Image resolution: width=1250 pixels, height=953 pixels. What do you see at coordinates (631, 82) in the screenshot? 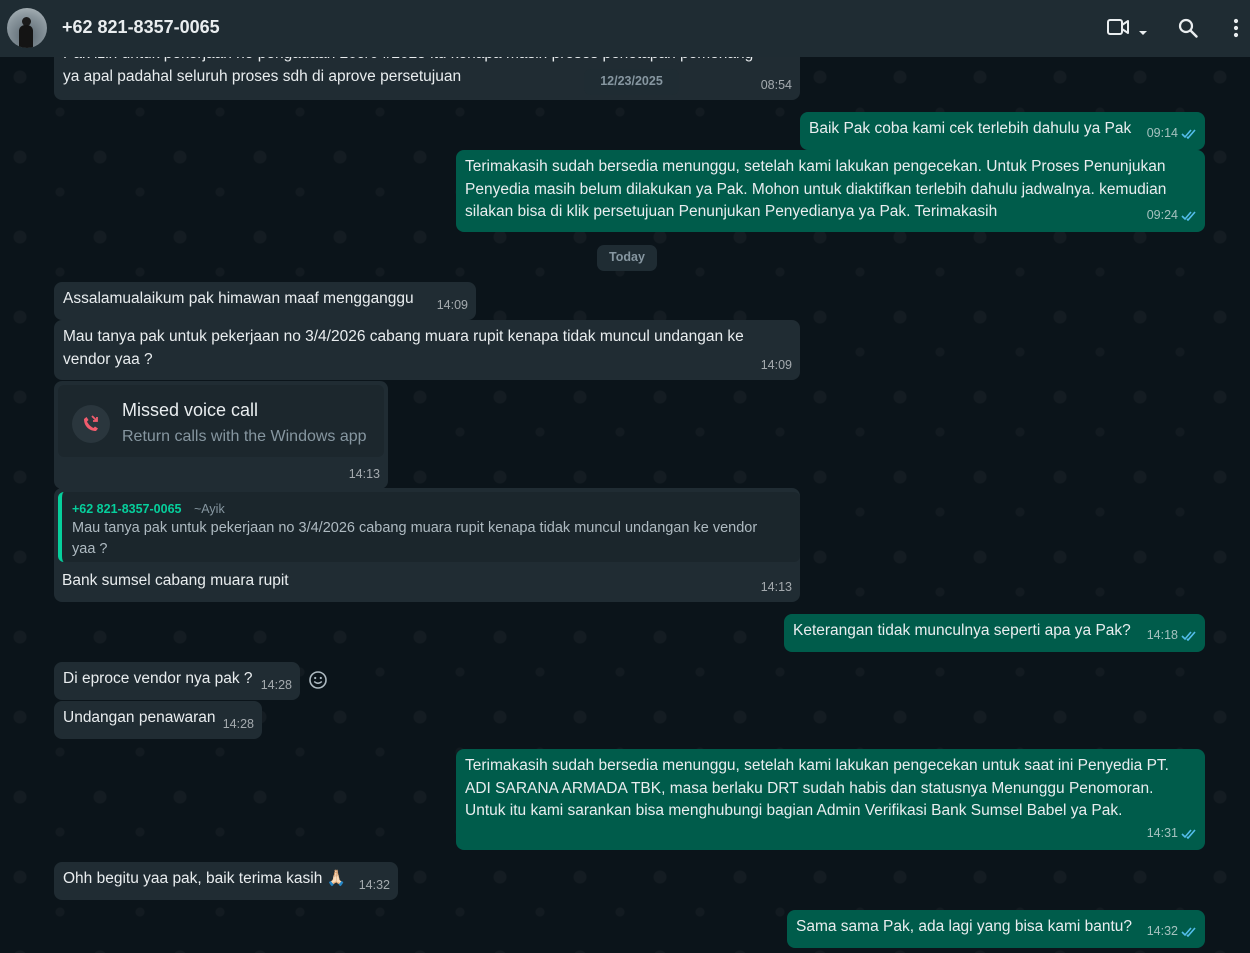
I see `date-separator: 12/23/2025` at bounding box center [631, 82].